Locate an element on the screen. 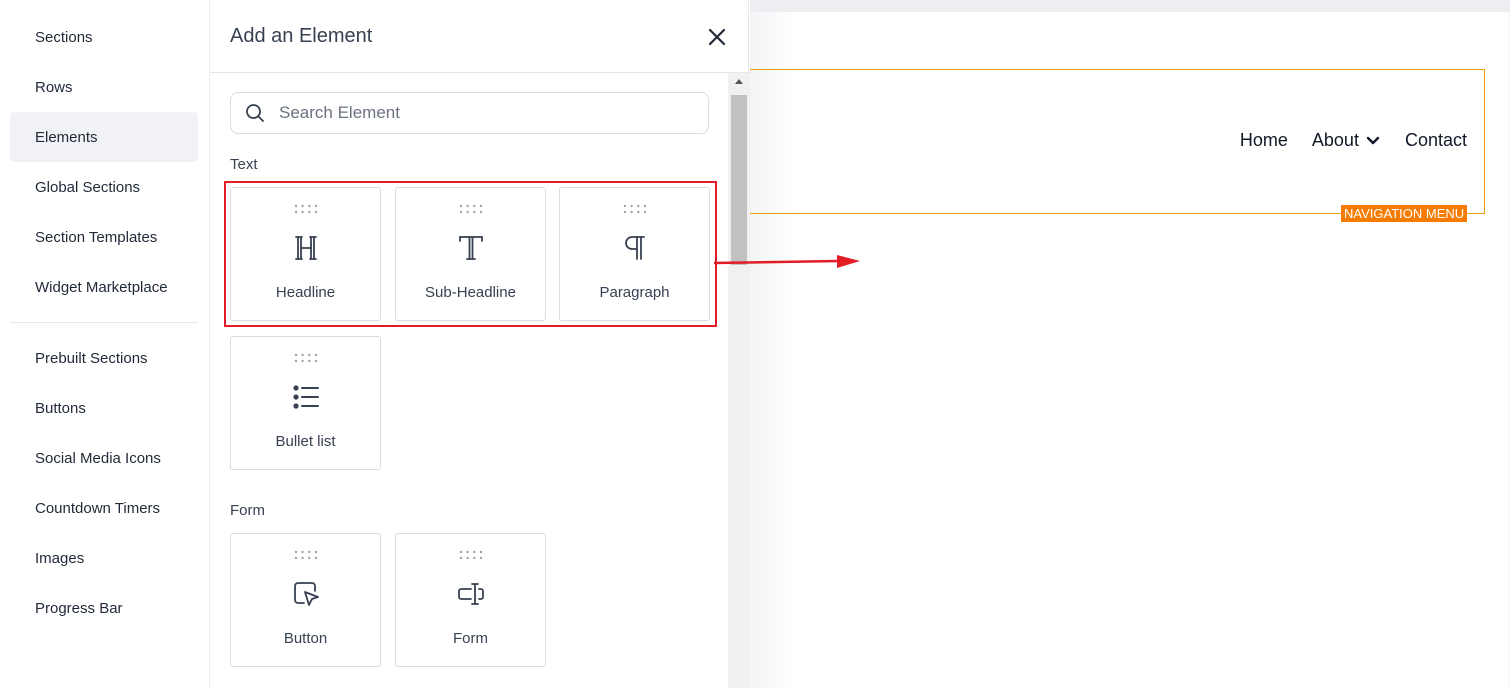 The image size is (1510, 688). panel-title: Add an Element is located at coordinates (301, 36).